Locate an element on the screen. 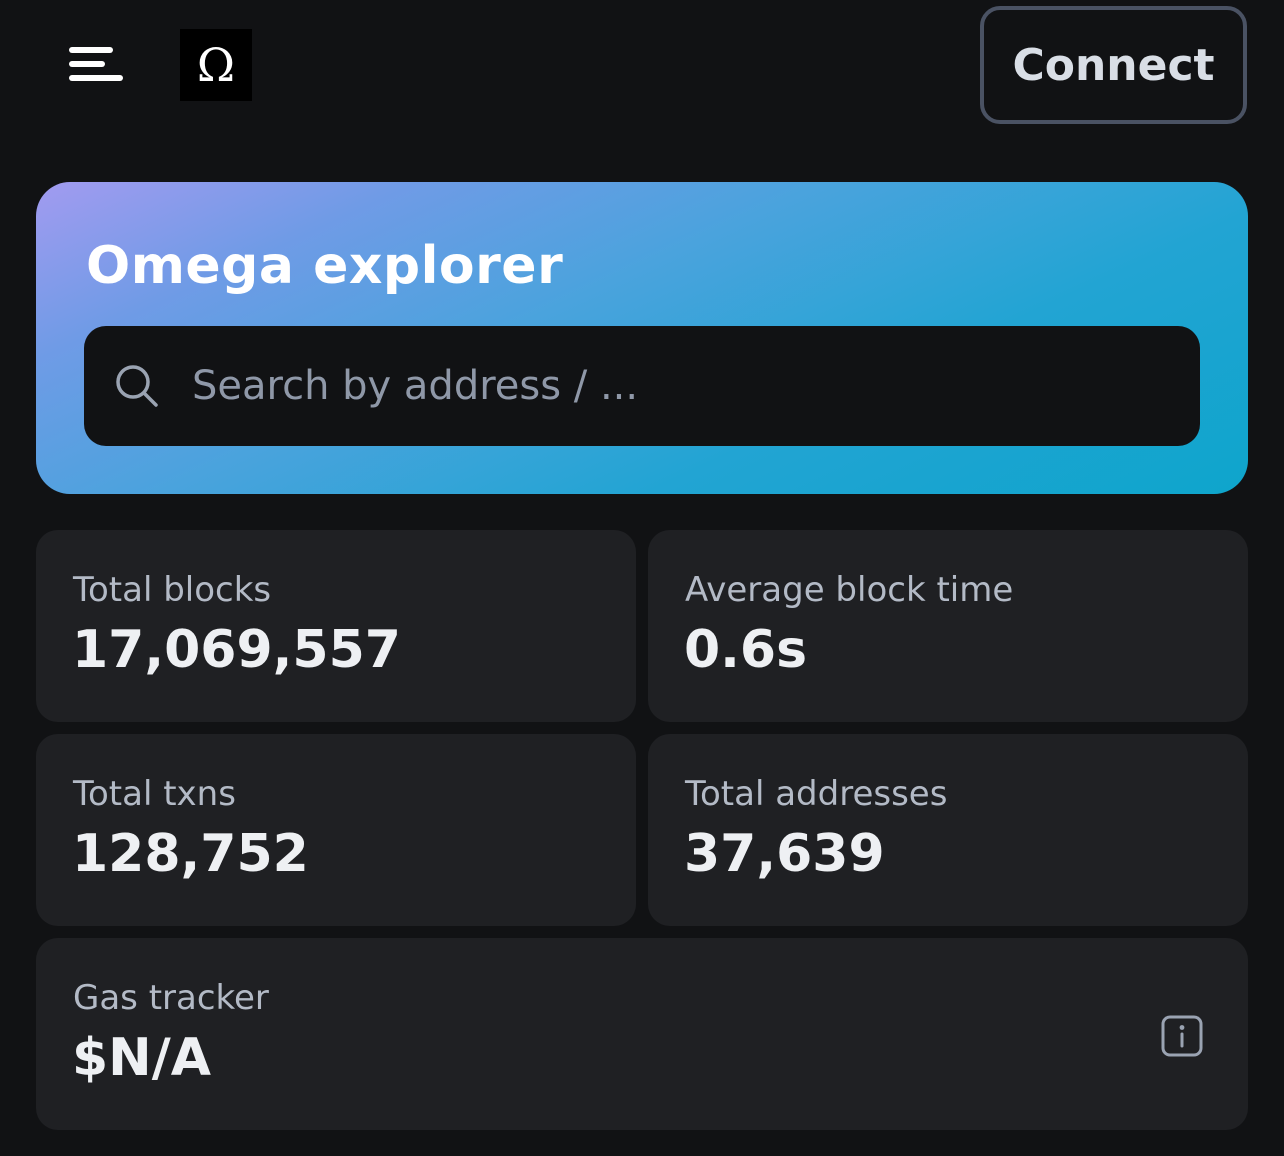  search-icon is located at coordinates (137, 386).